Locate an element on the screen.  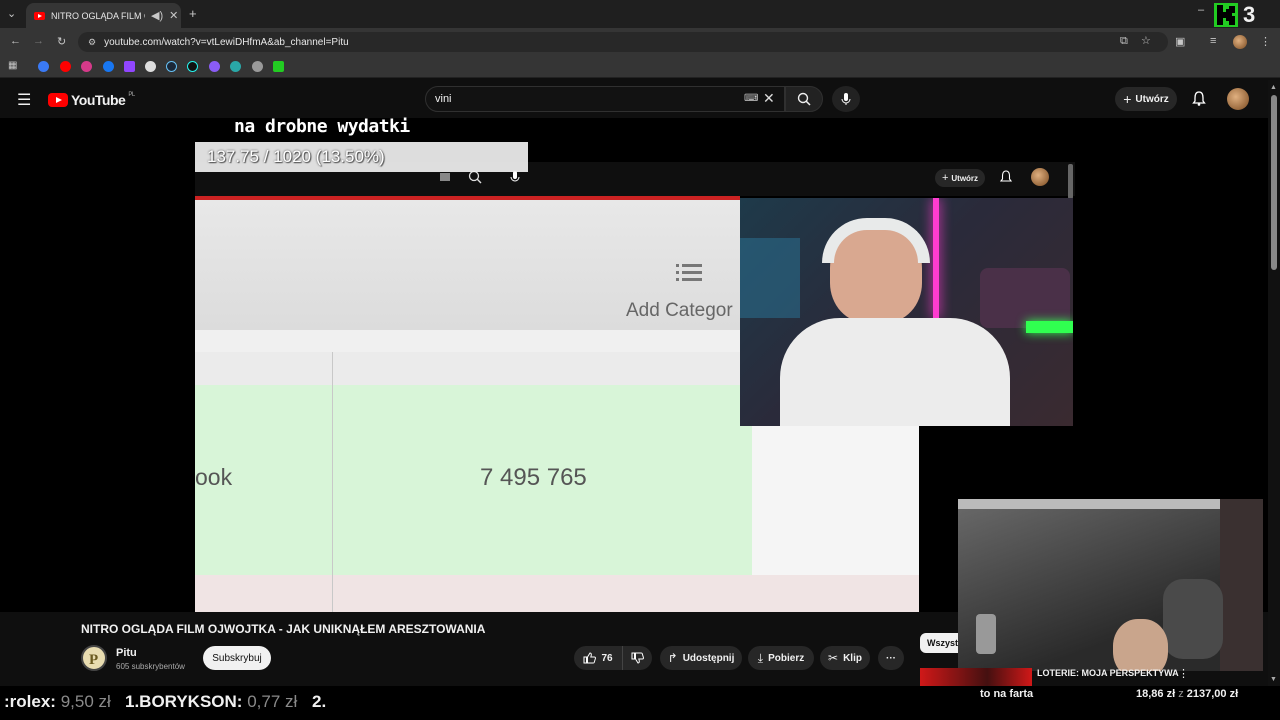
voice-search-button is located at coordinates (846, 99).